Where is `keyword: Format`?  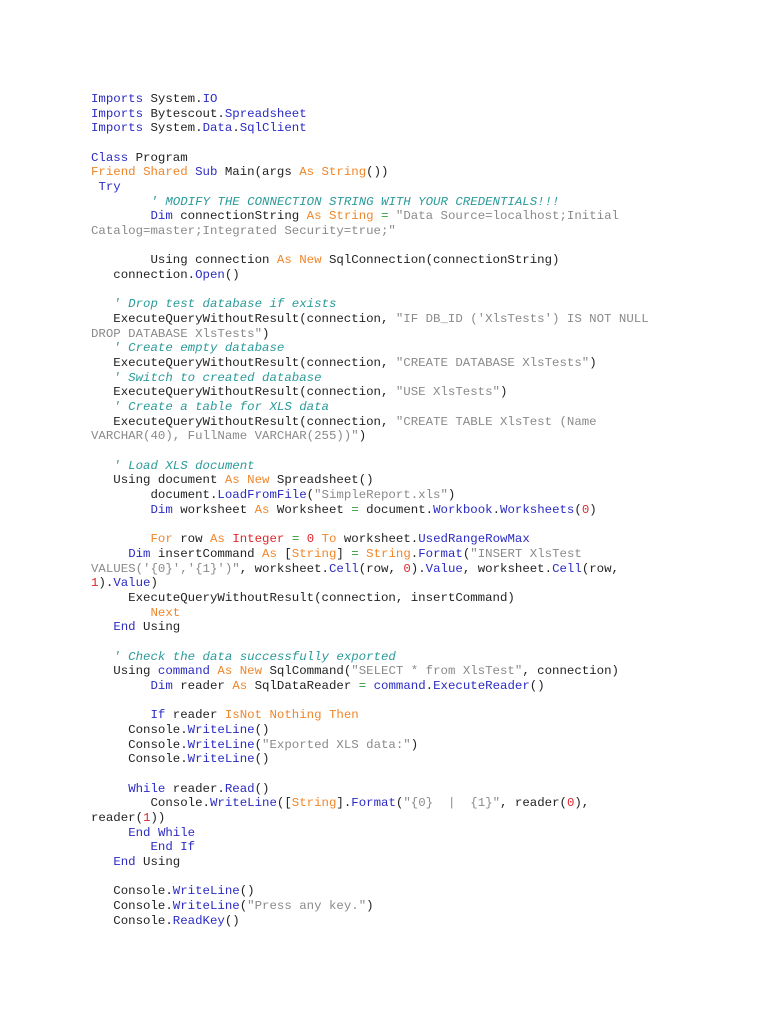 keyword: Format is located at coordinates (440, 553).